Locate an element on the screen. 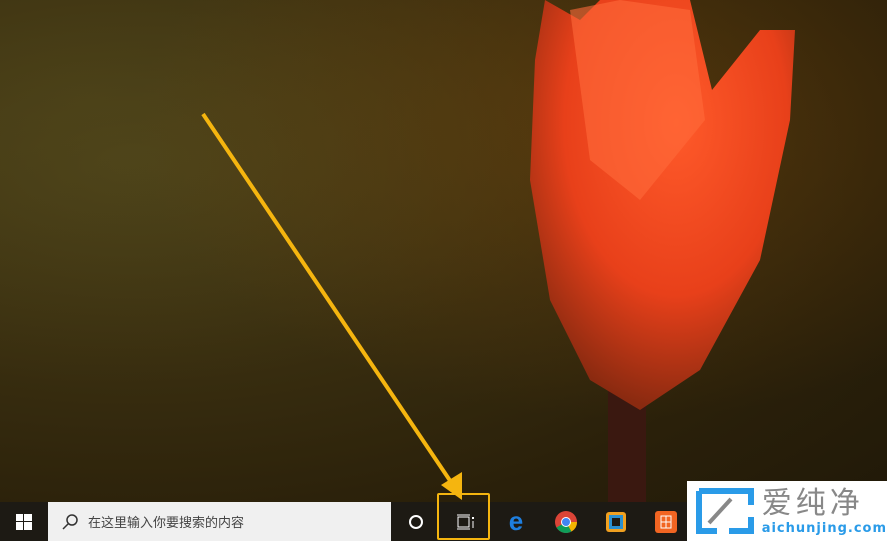  chrome-icon is located at coordinates (566, 521).